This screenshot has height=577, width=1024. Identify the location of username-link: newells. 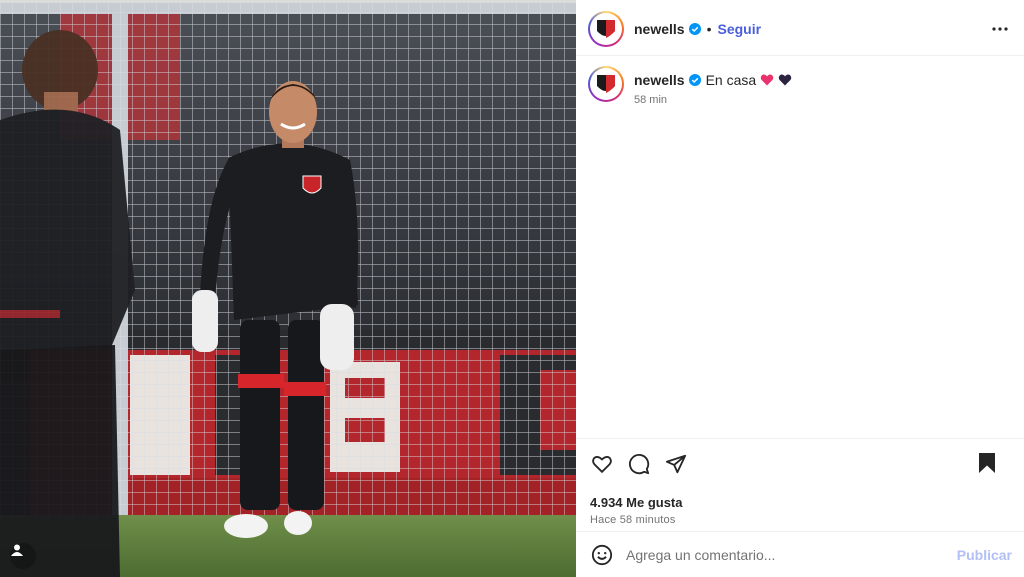
(659, 29).